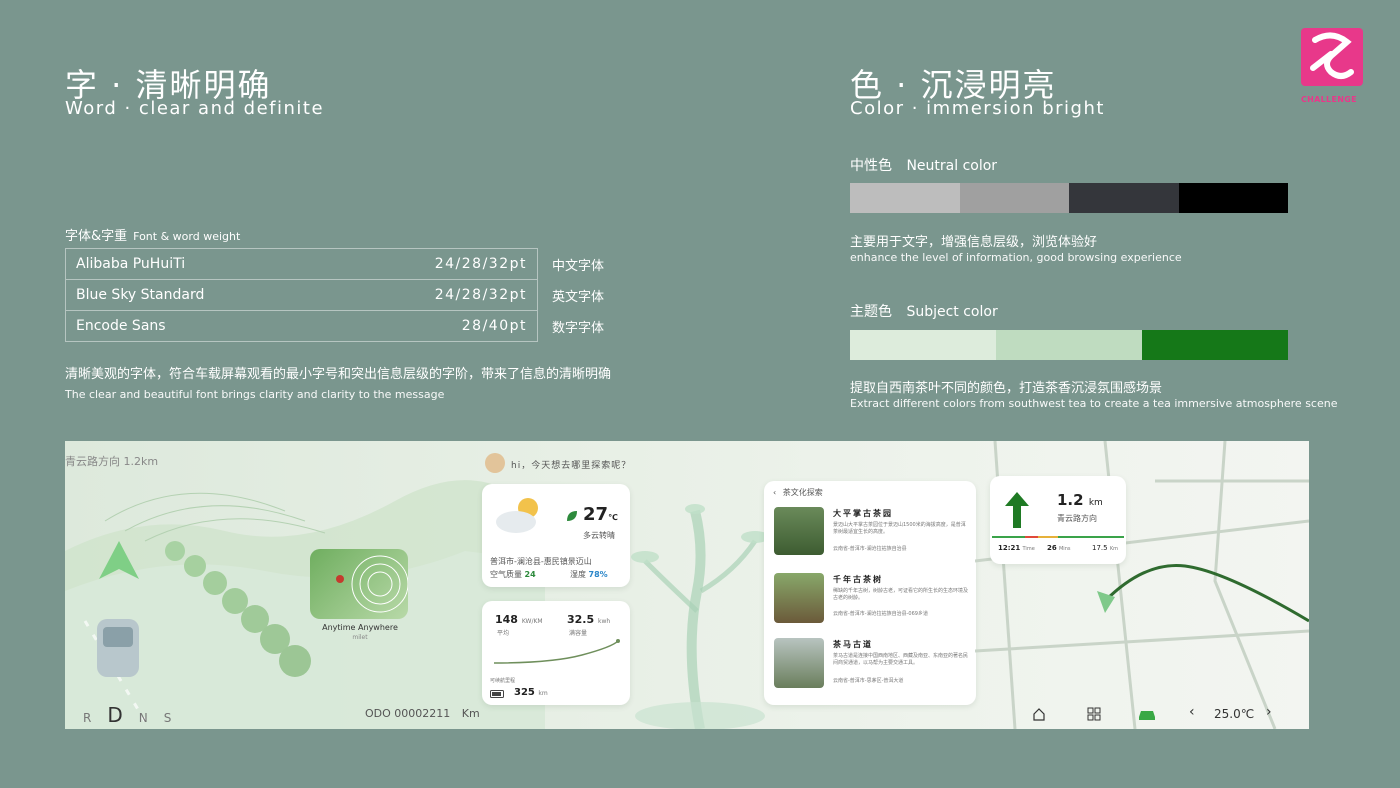 This screenshot has width=1400, height=788. I want to click on navigation-card: 1.2 km 青云路方向 12:21 Time 26 Mins 17.5 Km, so click(1058, 520).